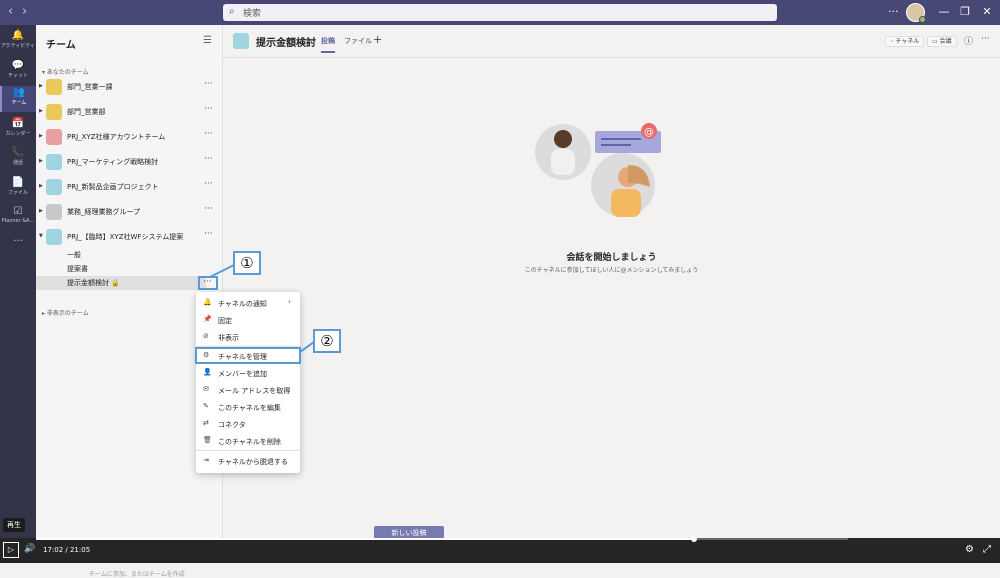  What do you see at coordinates (611, 258) in the screenshot?
I see `empty-state-title: 会話を開始しましょう` at bounding box center [611, 258].